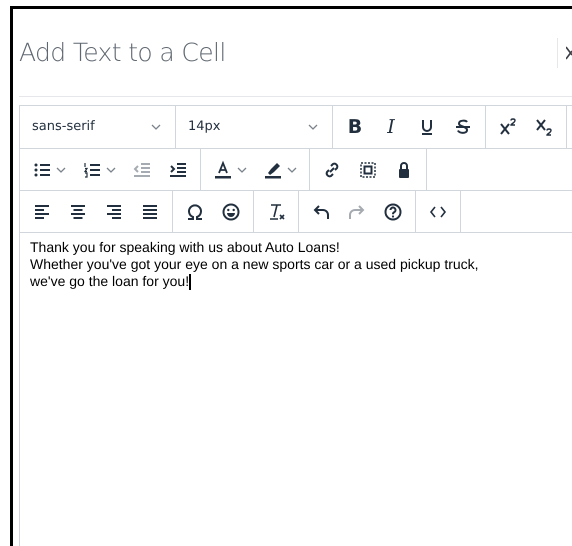  What do you see at coordinates (544, 127) in the screenshot?
I see `subscript-icon` at bounding box center [544, 127].